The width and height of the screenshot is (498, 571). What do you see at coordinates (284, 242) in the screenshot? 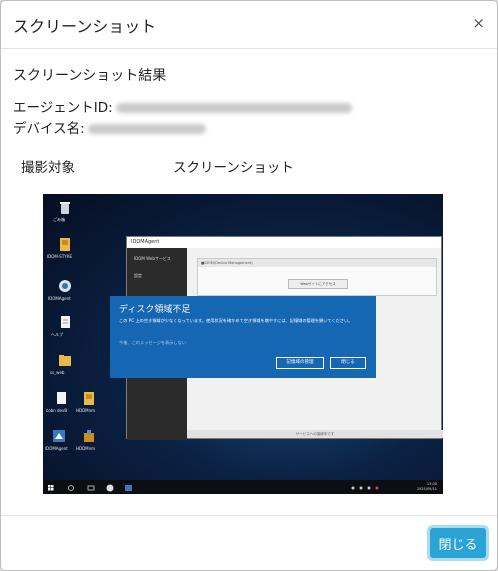
I see `agent-window-title: IDOMAgent` at bounding box center [284, 242].